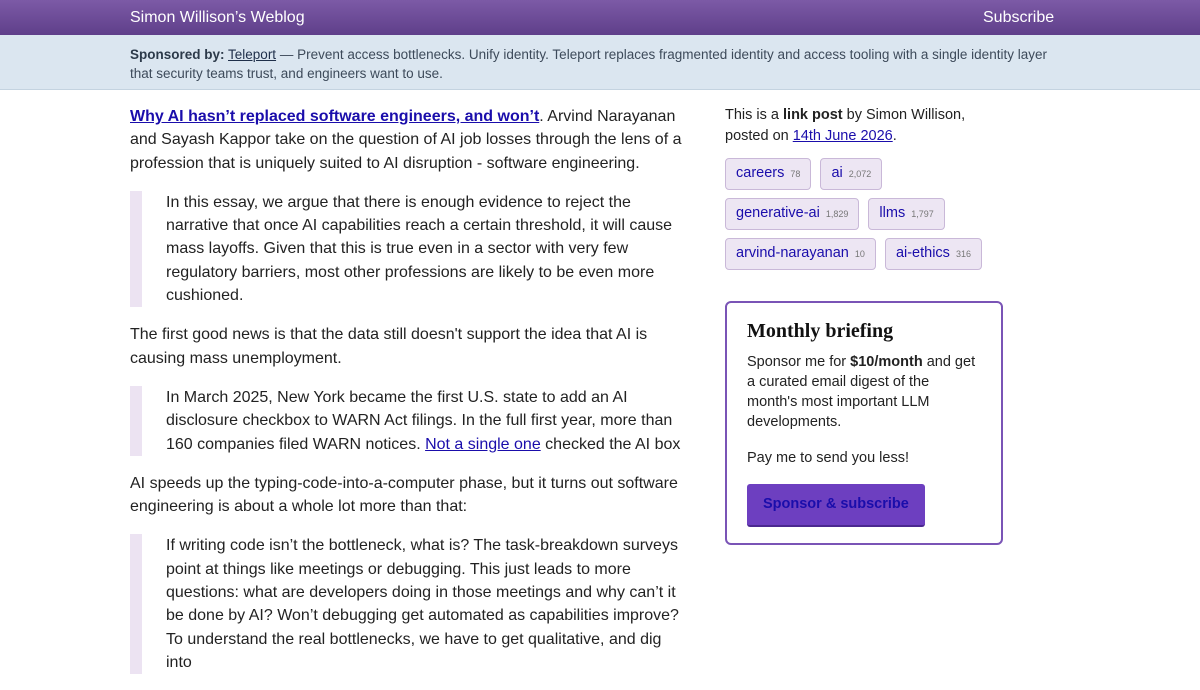  I want to click on sponsor-subscribe-button: Sponsor & subscribe, so click(836, 505).